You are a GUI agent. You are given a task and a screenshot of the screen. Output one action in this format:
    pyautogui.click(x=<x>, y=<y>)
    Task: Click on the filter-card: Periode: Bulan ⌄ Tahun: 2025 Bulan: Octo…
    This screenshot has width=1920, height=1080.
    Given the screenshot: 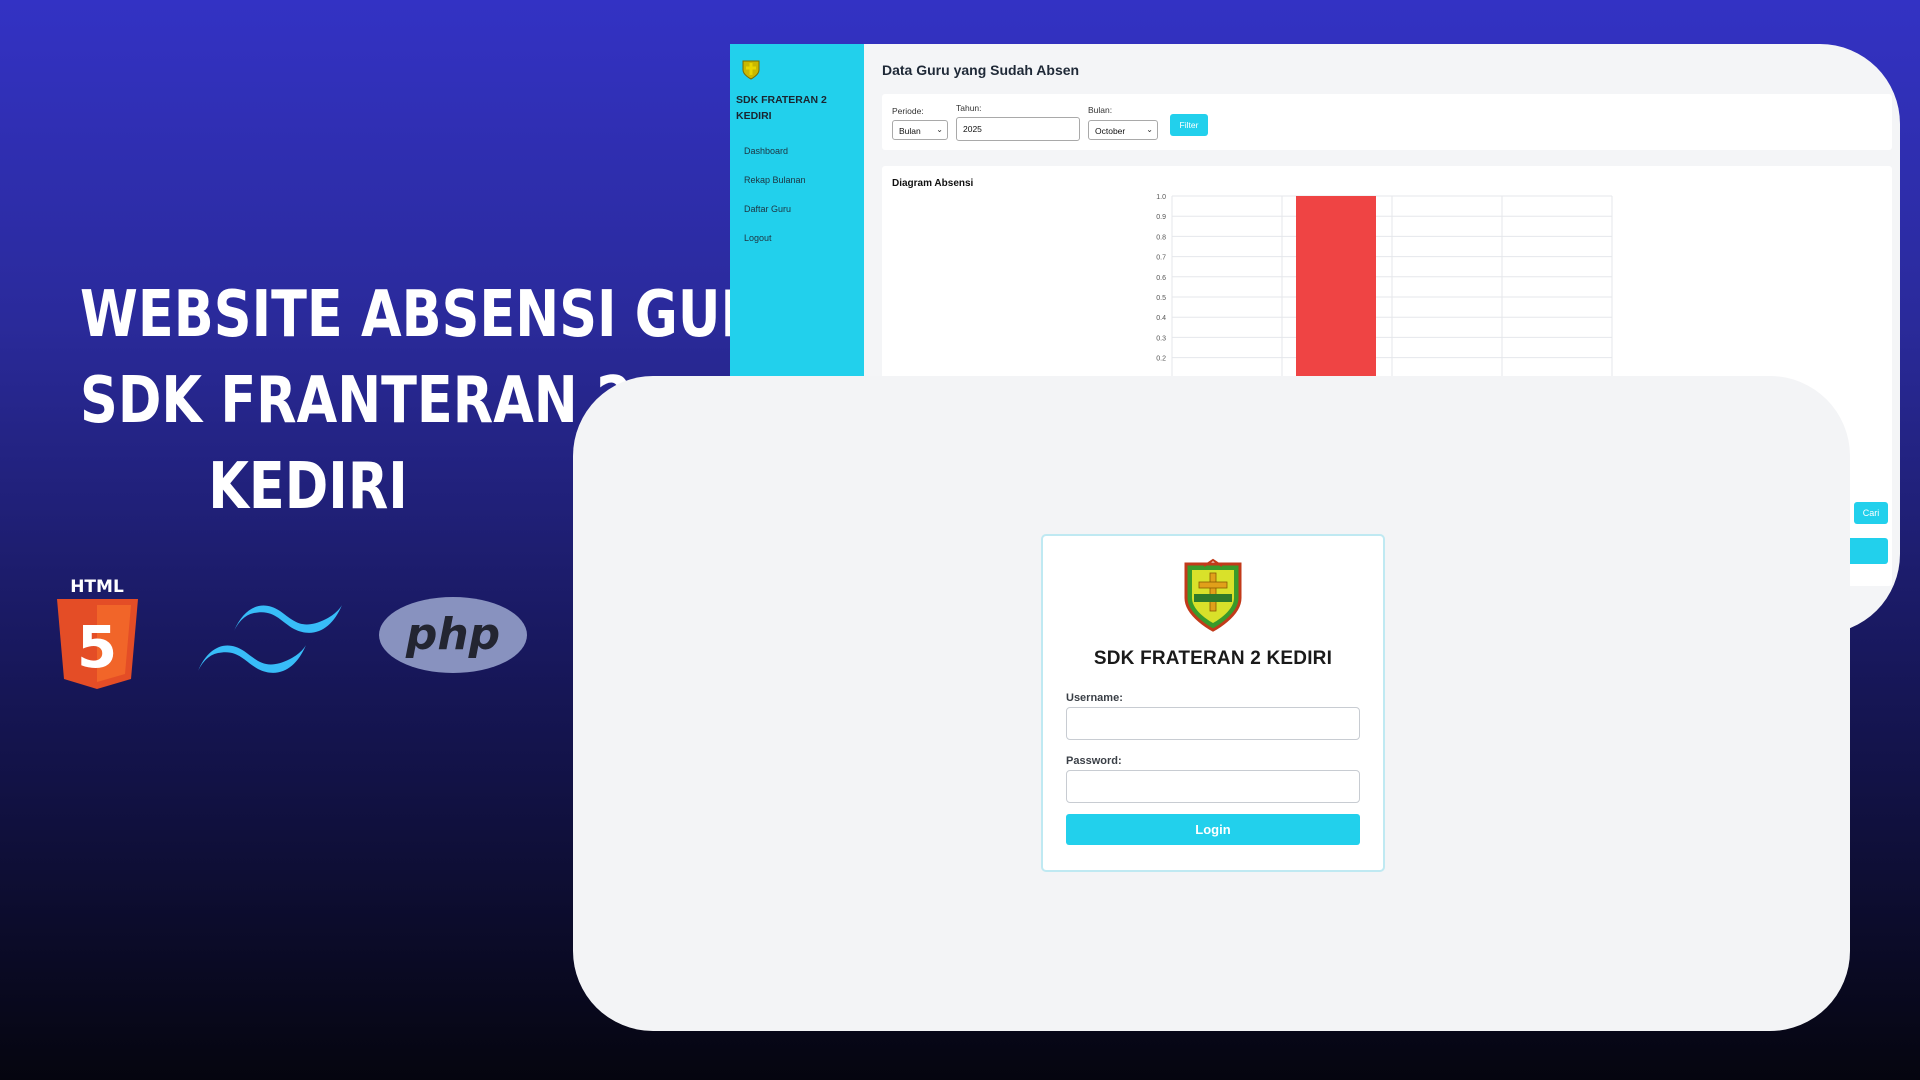 What is the action you would take?
    pyautogui.click(x=1387, y=122)
    